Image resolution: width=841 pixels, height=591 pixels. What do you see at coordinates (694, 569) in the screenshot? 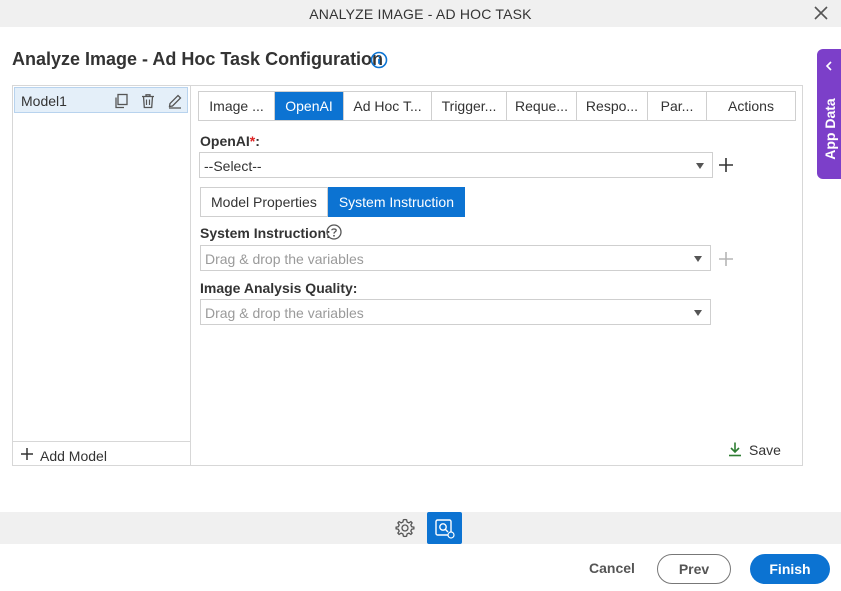
I see `prev-button: Prev` at bounding box center [694, 569].